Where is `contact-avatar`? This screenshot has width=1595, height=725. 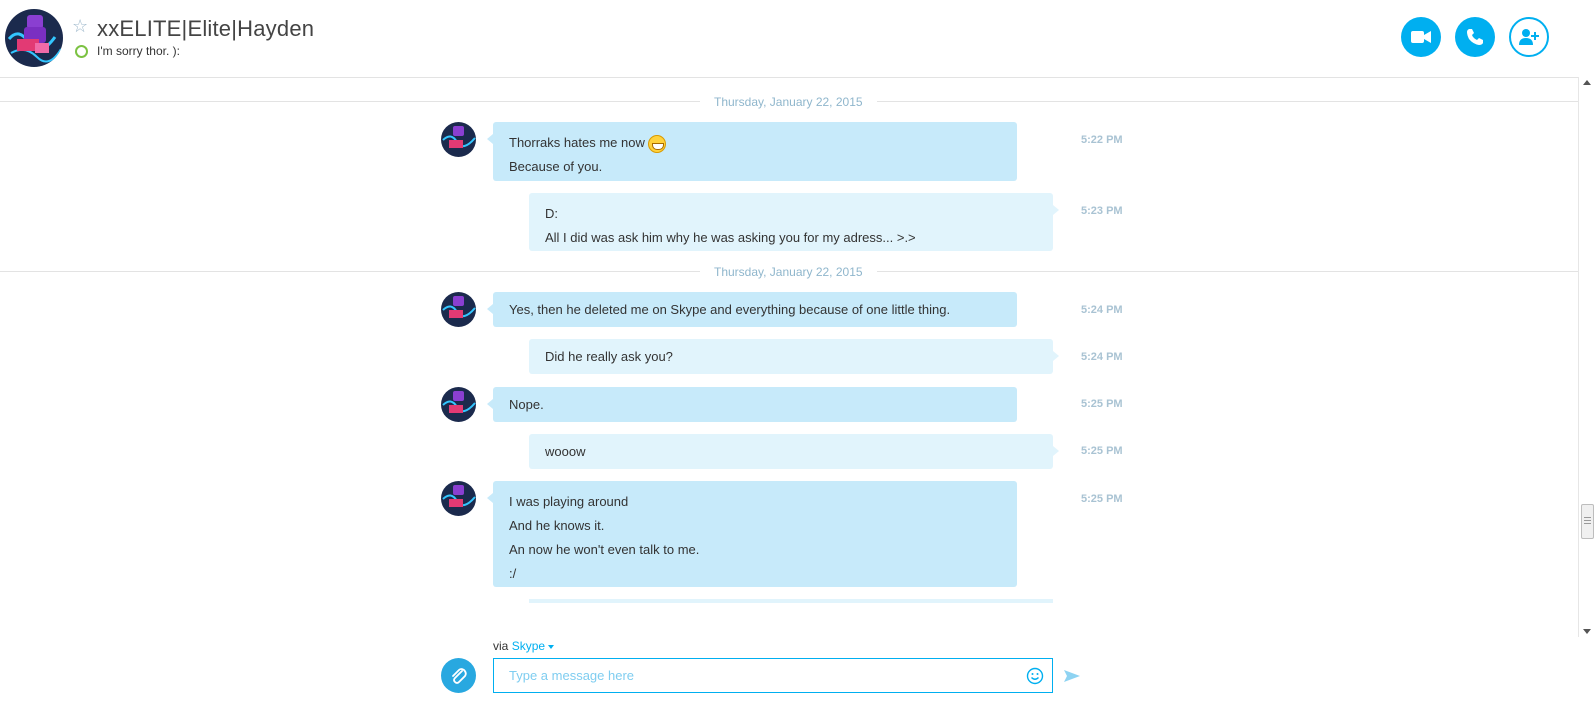
contact-avatar is located at coordinates (34, 38).